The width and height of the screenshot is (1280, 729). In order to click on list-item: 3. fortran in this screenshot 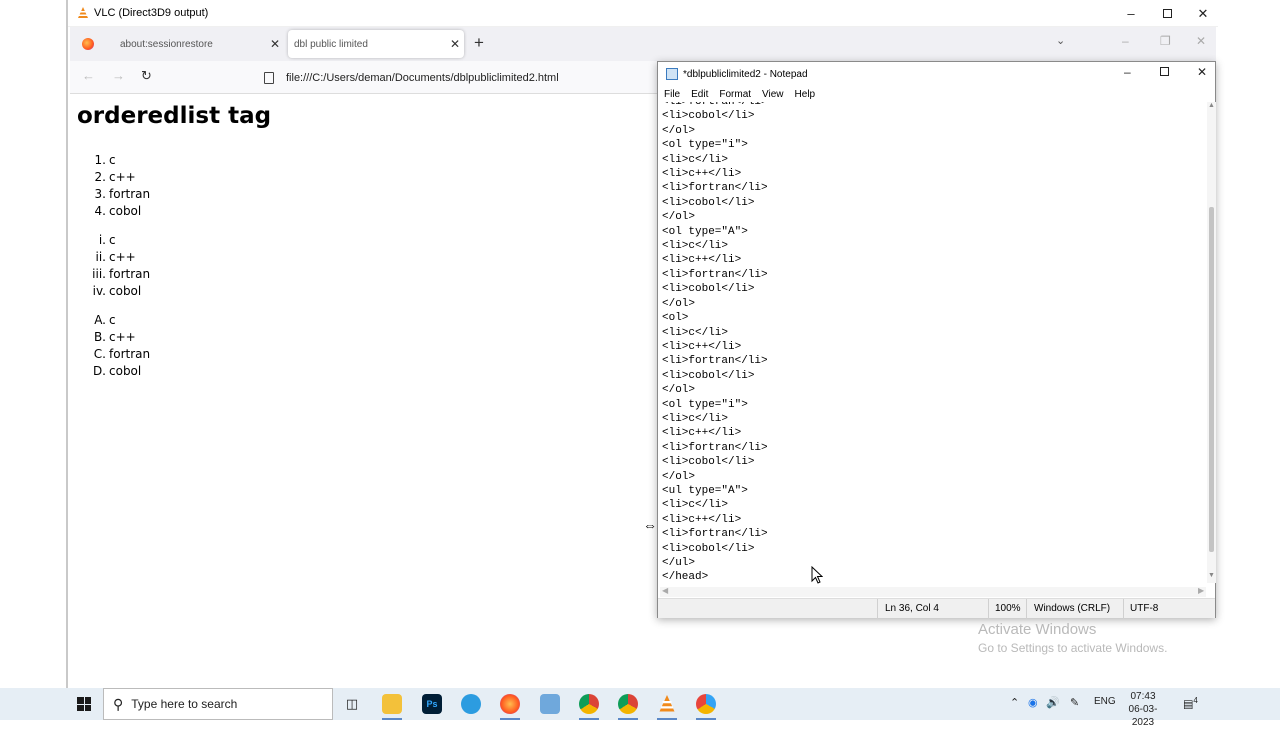, I will do `click(122, 194)`.